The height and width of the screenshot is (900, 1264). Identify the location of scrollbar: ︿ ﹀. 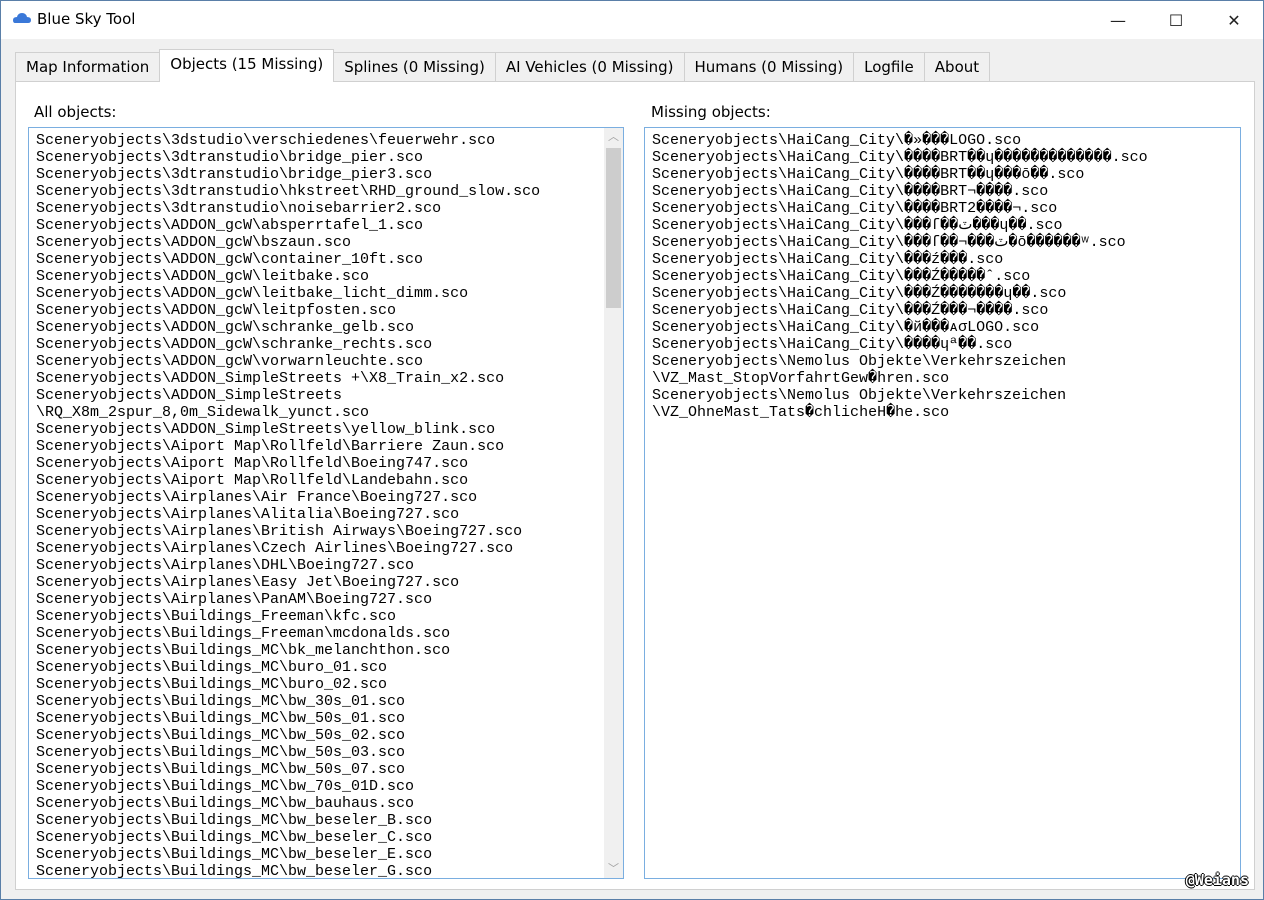
(613, 503).